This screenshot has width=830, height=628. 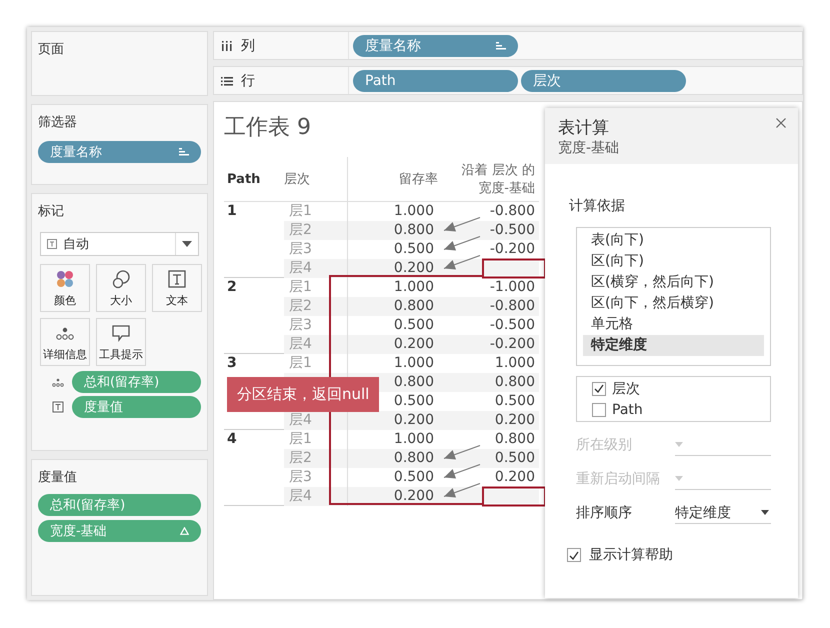 I want to click on checkbox-label: 层次, so click(x=626, y=389).